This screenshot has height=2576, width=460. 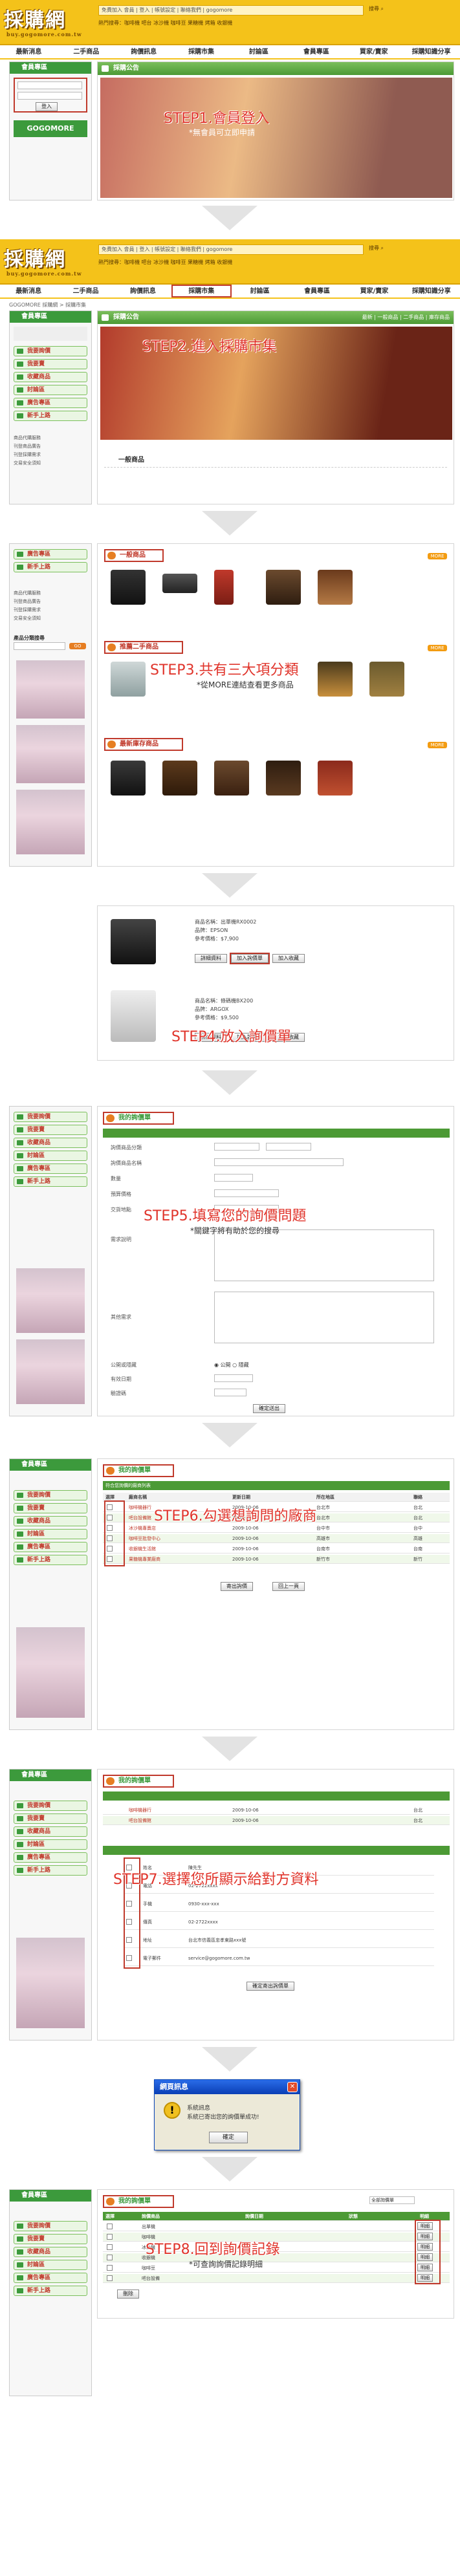 What do you see at coordinates (234, 1178) in the screenshot?
I see `quantity-input` at bounding box center [234, 1178].